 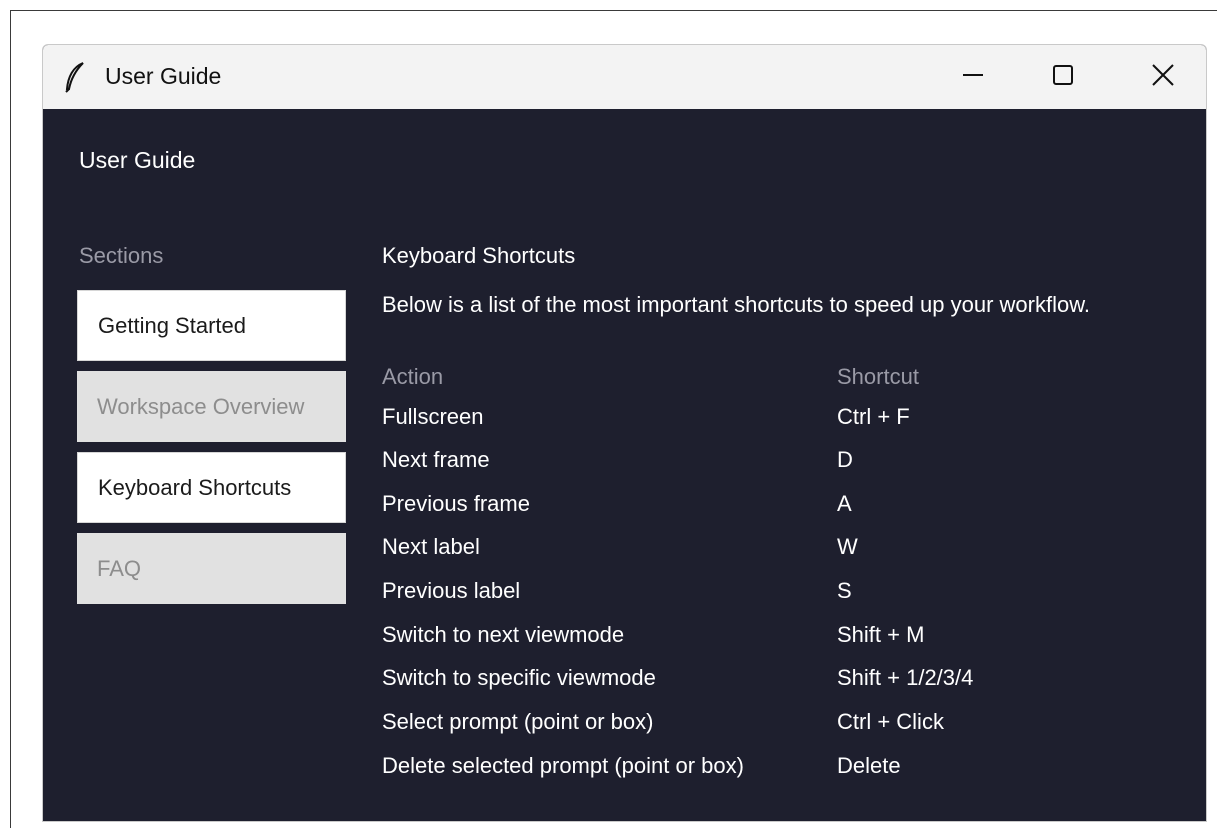 What do you see at coordinates (121, 255) in the screenshot?
I see `sections-label: Sections` at bounding box center [121, 255].